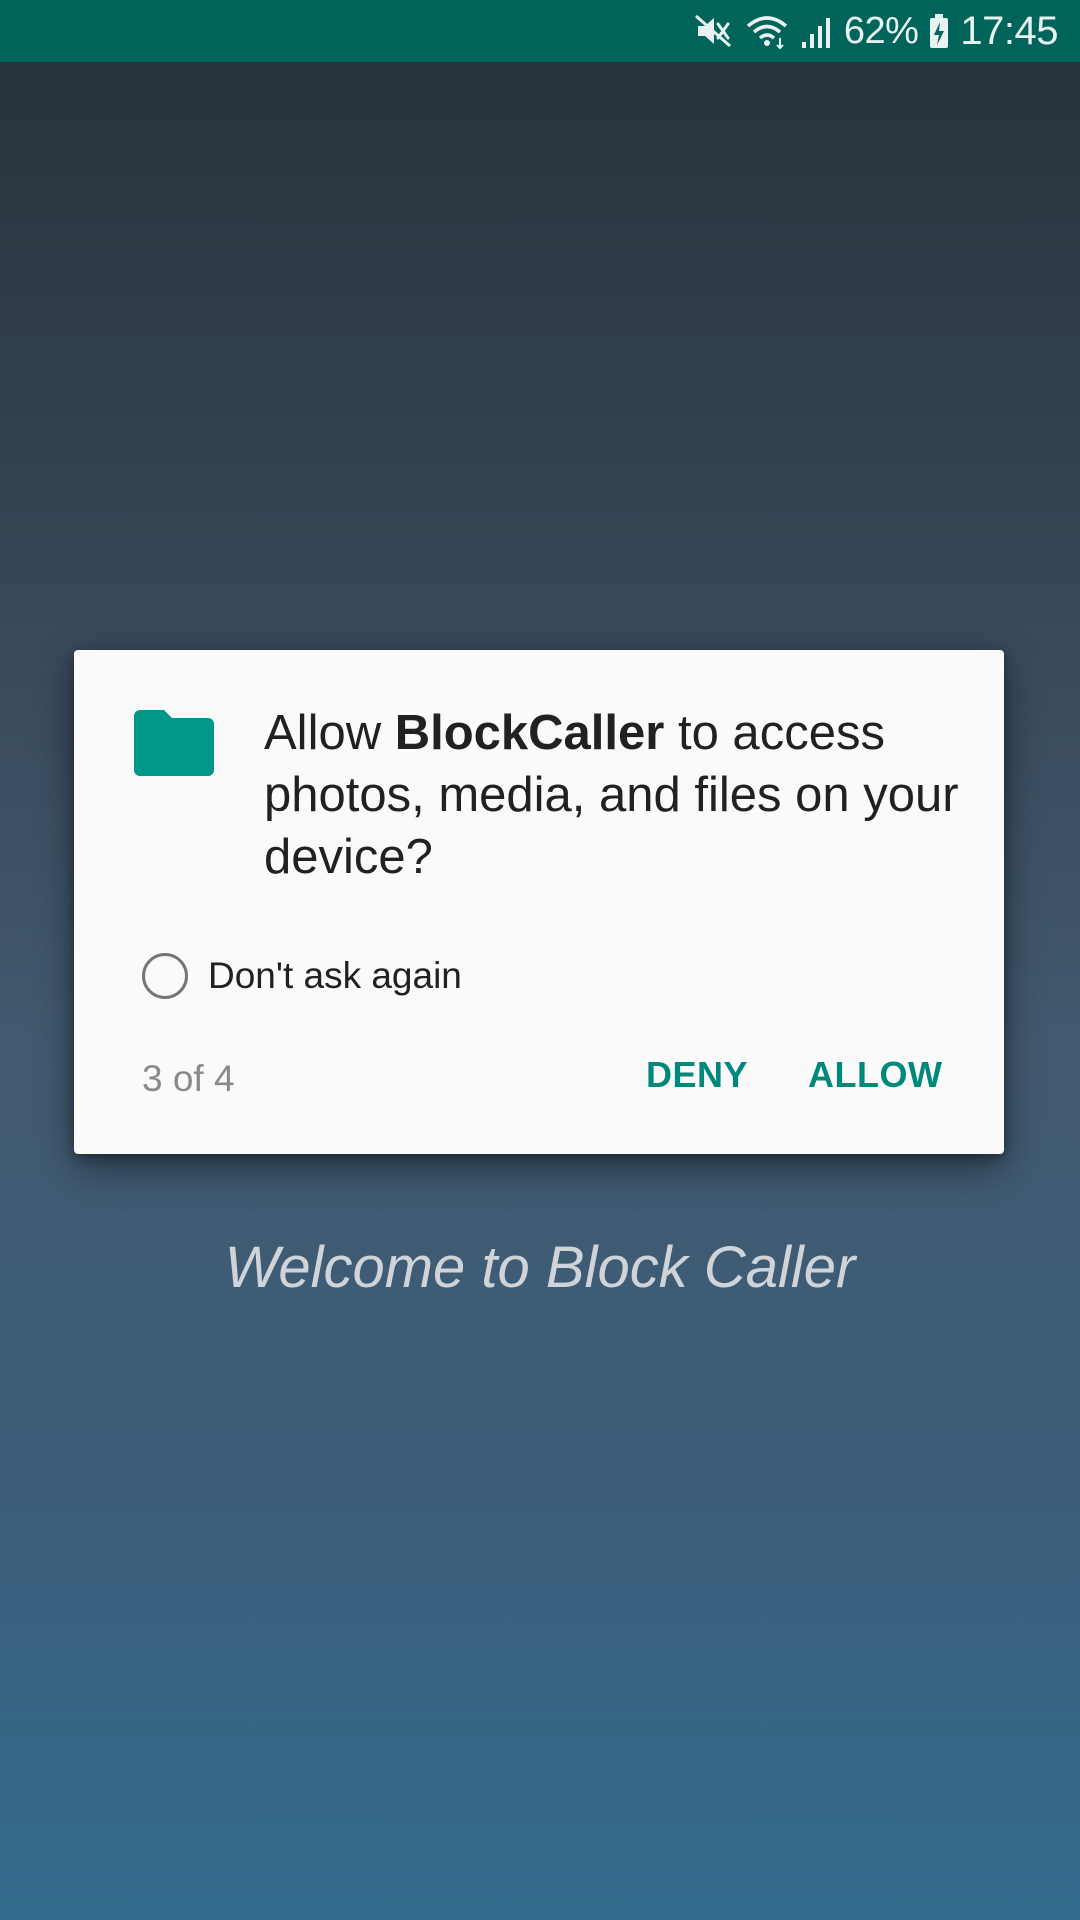 Image resolution: width=1080 pixels, height=1920 pixels. Describe the element at coordinates (540, 31) in the screenshot. I see `status-bar: 62% 17:45` at that location.